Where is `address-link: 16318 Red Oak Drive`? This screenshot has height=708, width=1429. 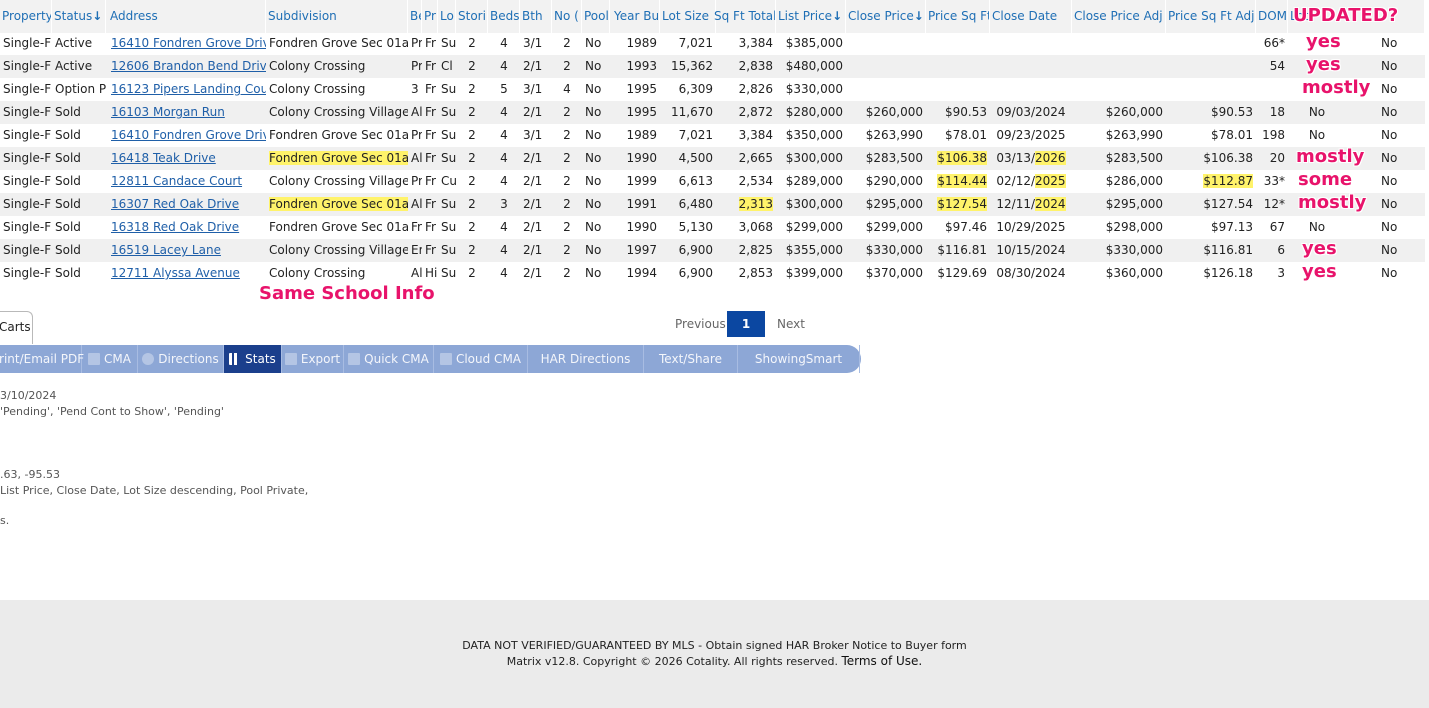 address-link: 16318 Red Oak Drive is located at coordinates (175, 227).